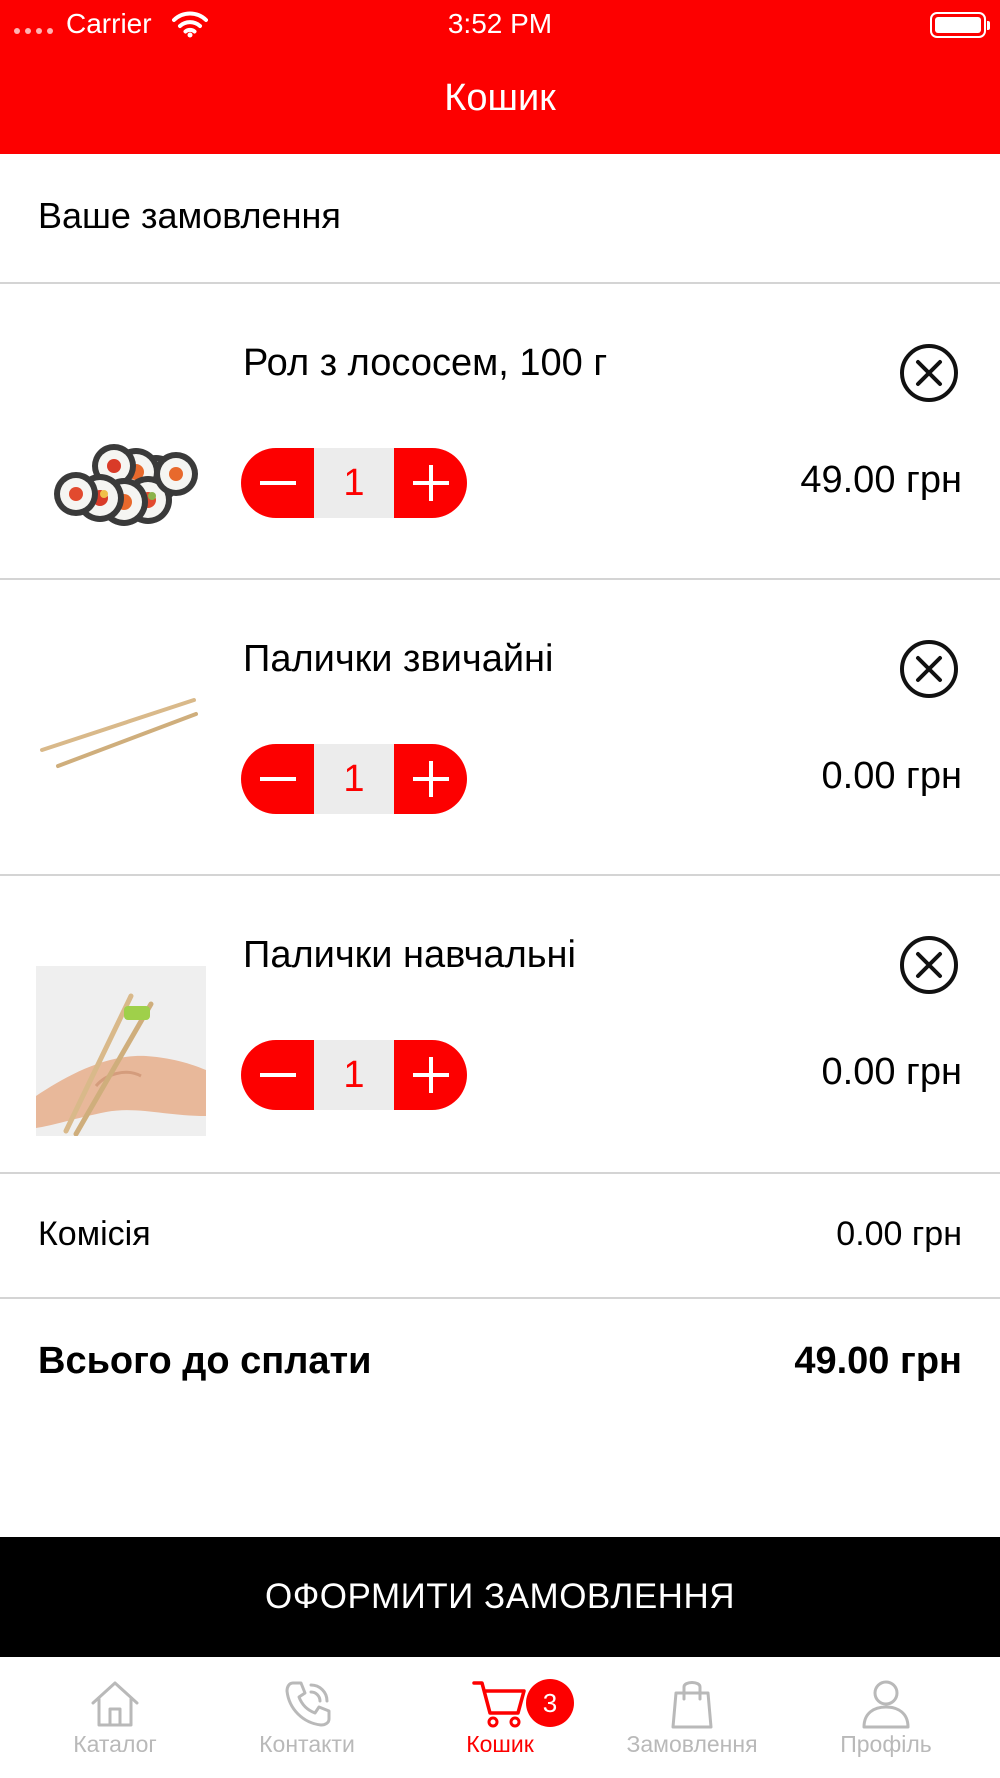  I want to click on tab-contacts: Контакти, so click(307, 1717).